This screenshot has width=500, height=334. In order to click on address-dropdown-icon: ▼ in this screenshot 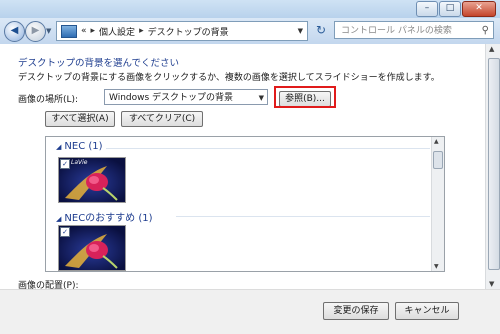, I will do `click(300, 31)`.